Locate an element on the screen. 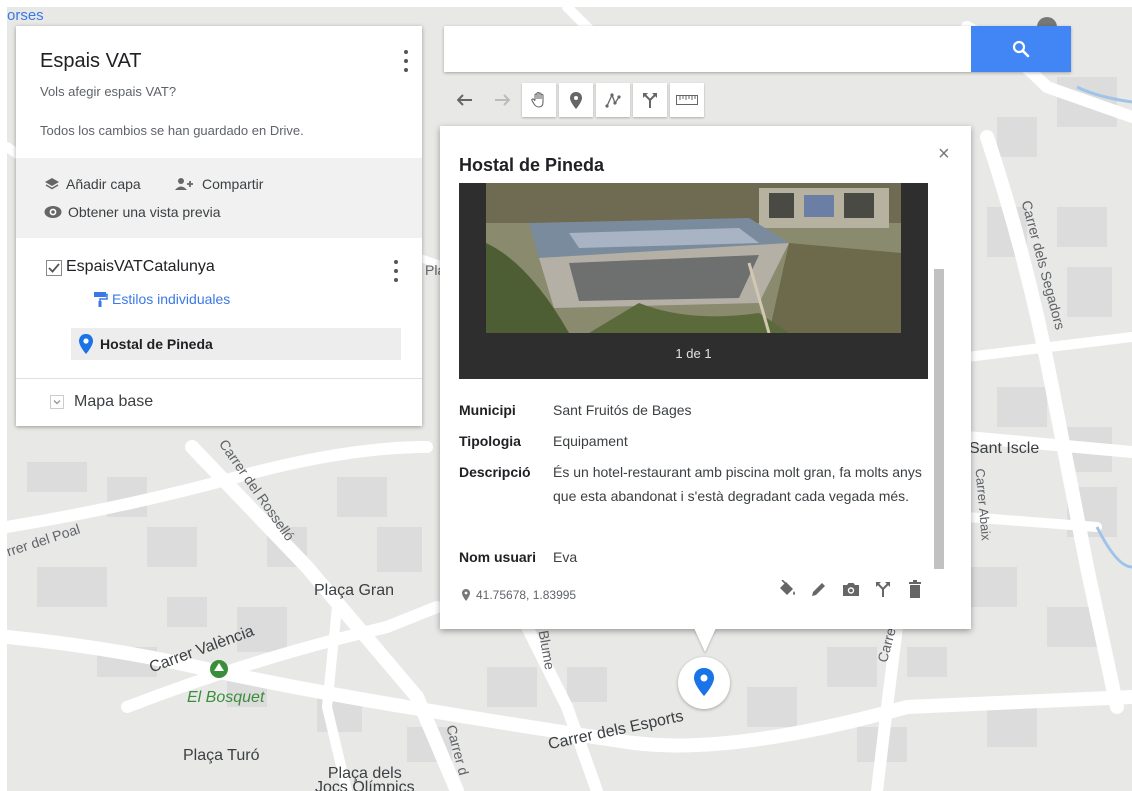 This screenshot has height=791, width=1132. feature-item-hostal-de-pineda: Hostal de Pineda is located at coordinates (236, 344).